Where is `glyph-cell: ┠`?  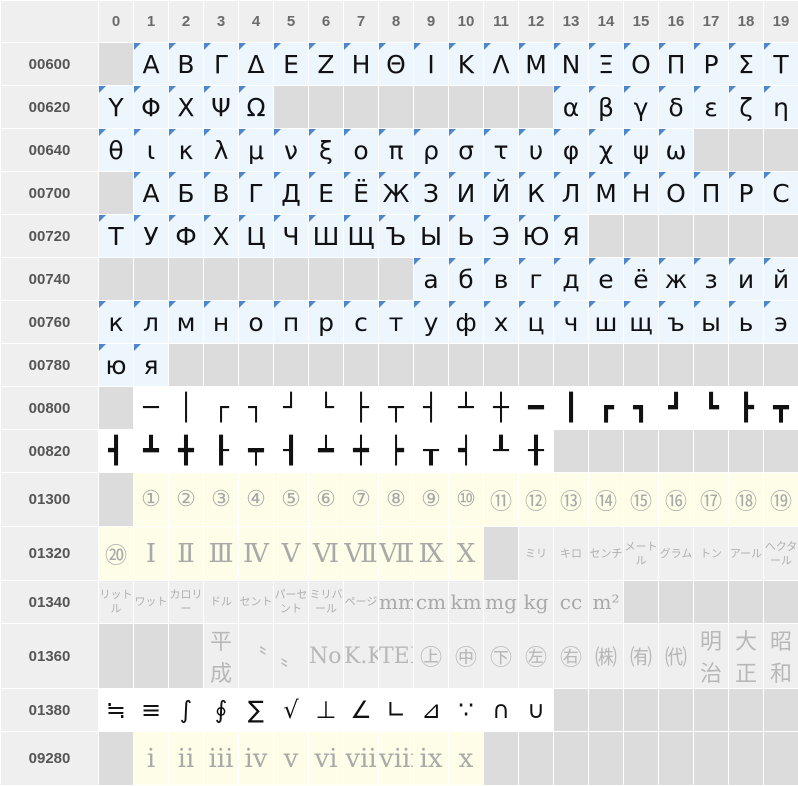 glyph-cell: ┠ is located at coordinates (221, 451).